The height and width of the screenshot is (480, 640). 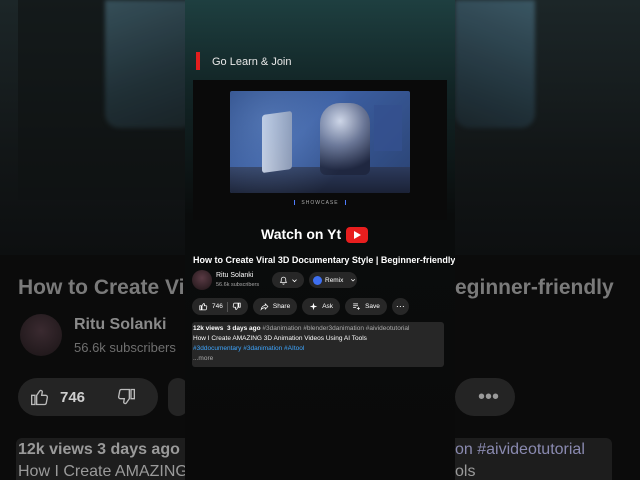 What do you see at coordinates (99, 449) in the screenshot?
I see `background-meta-line1: 12k views 3 days ago` at bounding box center [99, 449].